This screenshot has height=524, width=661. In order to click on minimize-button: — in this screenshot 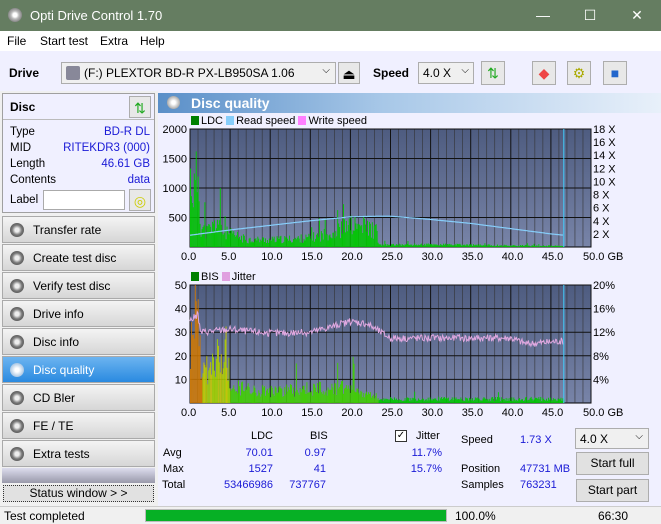, I will do `click(543, 15)`.